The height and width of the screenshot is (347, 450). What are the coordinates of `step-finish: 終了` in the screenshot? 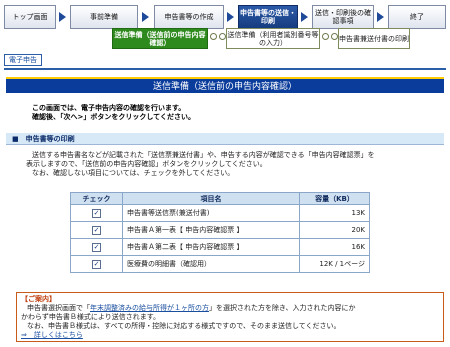 It's located at (417, 17).